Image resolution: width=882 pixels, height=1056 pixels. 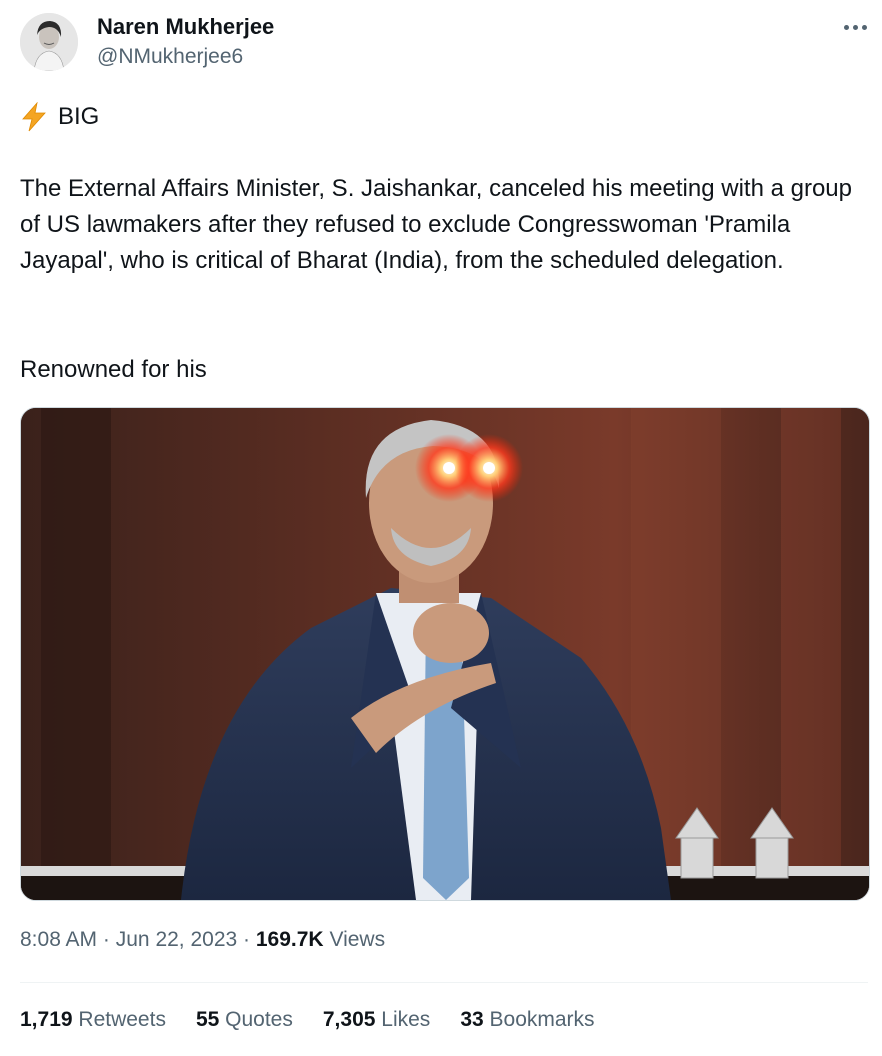 I want to click on avatar-image, so click(x=49, y=42).